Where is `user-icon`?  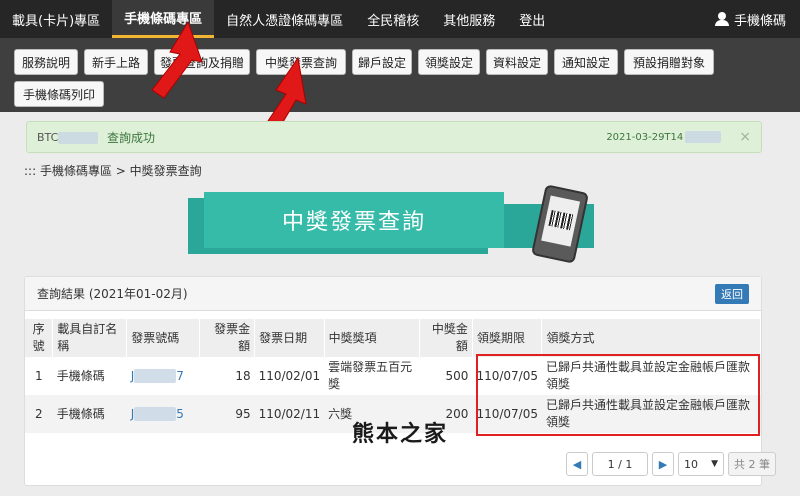
user-icon is located at coordinates (721, 19).